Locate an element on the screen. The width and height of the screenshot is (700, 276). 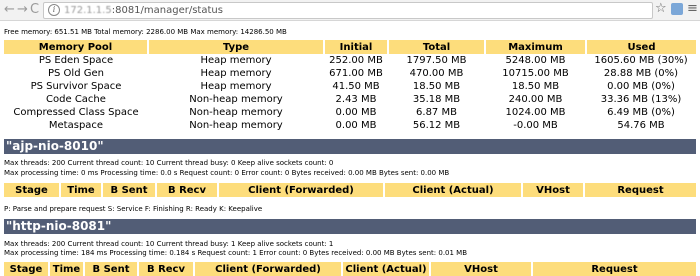
reload-icon: C is located at coordinates (34, 9).